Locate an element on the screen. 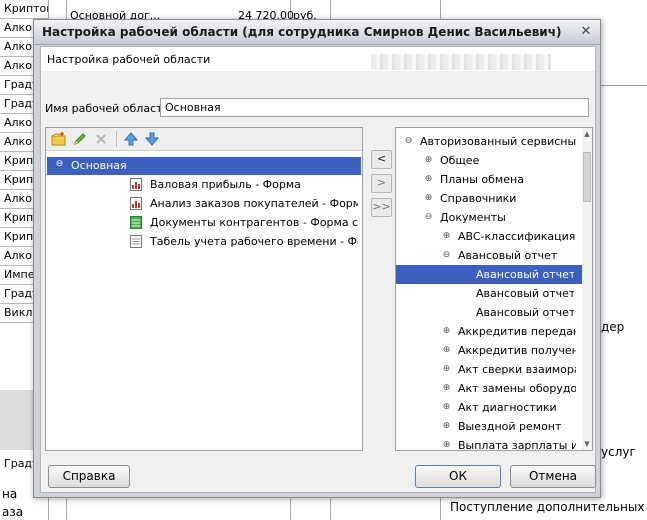 This screenshot has height=520, width=647. tree-item-label: Общее is located at coordinates (460, 160).